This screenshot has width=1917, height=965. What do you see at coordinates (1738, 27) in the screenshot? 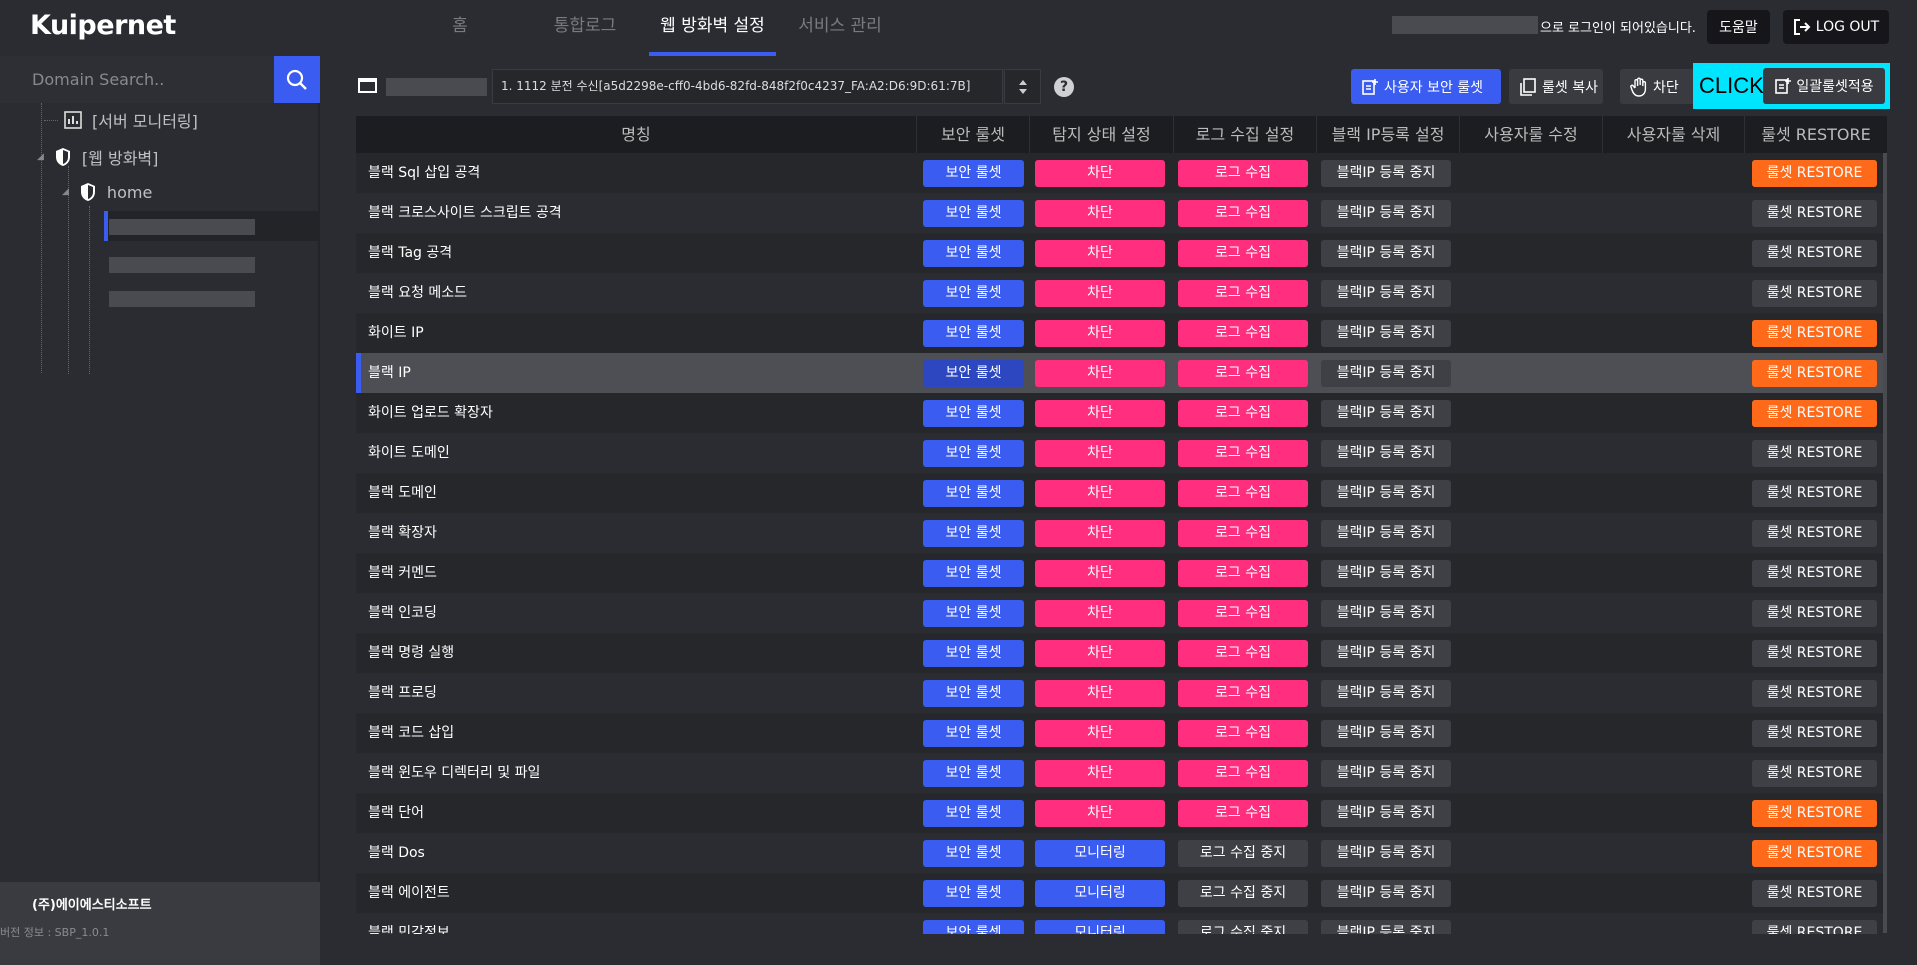
I see `help-button: 도움말` at bounding box center [1738, 27].